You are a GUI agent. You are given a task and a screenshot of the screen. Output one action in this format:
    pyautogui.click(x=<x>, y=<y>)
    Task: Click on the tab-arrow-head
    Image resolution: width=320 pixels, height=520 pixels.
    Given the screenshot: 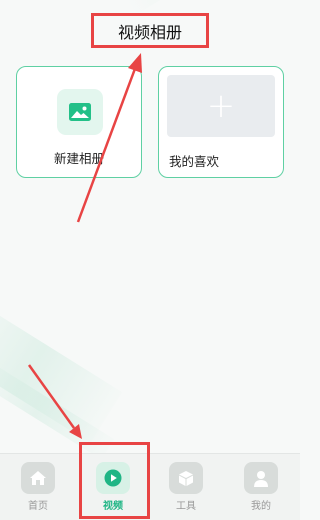 What is the action you would take?
    pyautogui.click(x=75, y=431)
    